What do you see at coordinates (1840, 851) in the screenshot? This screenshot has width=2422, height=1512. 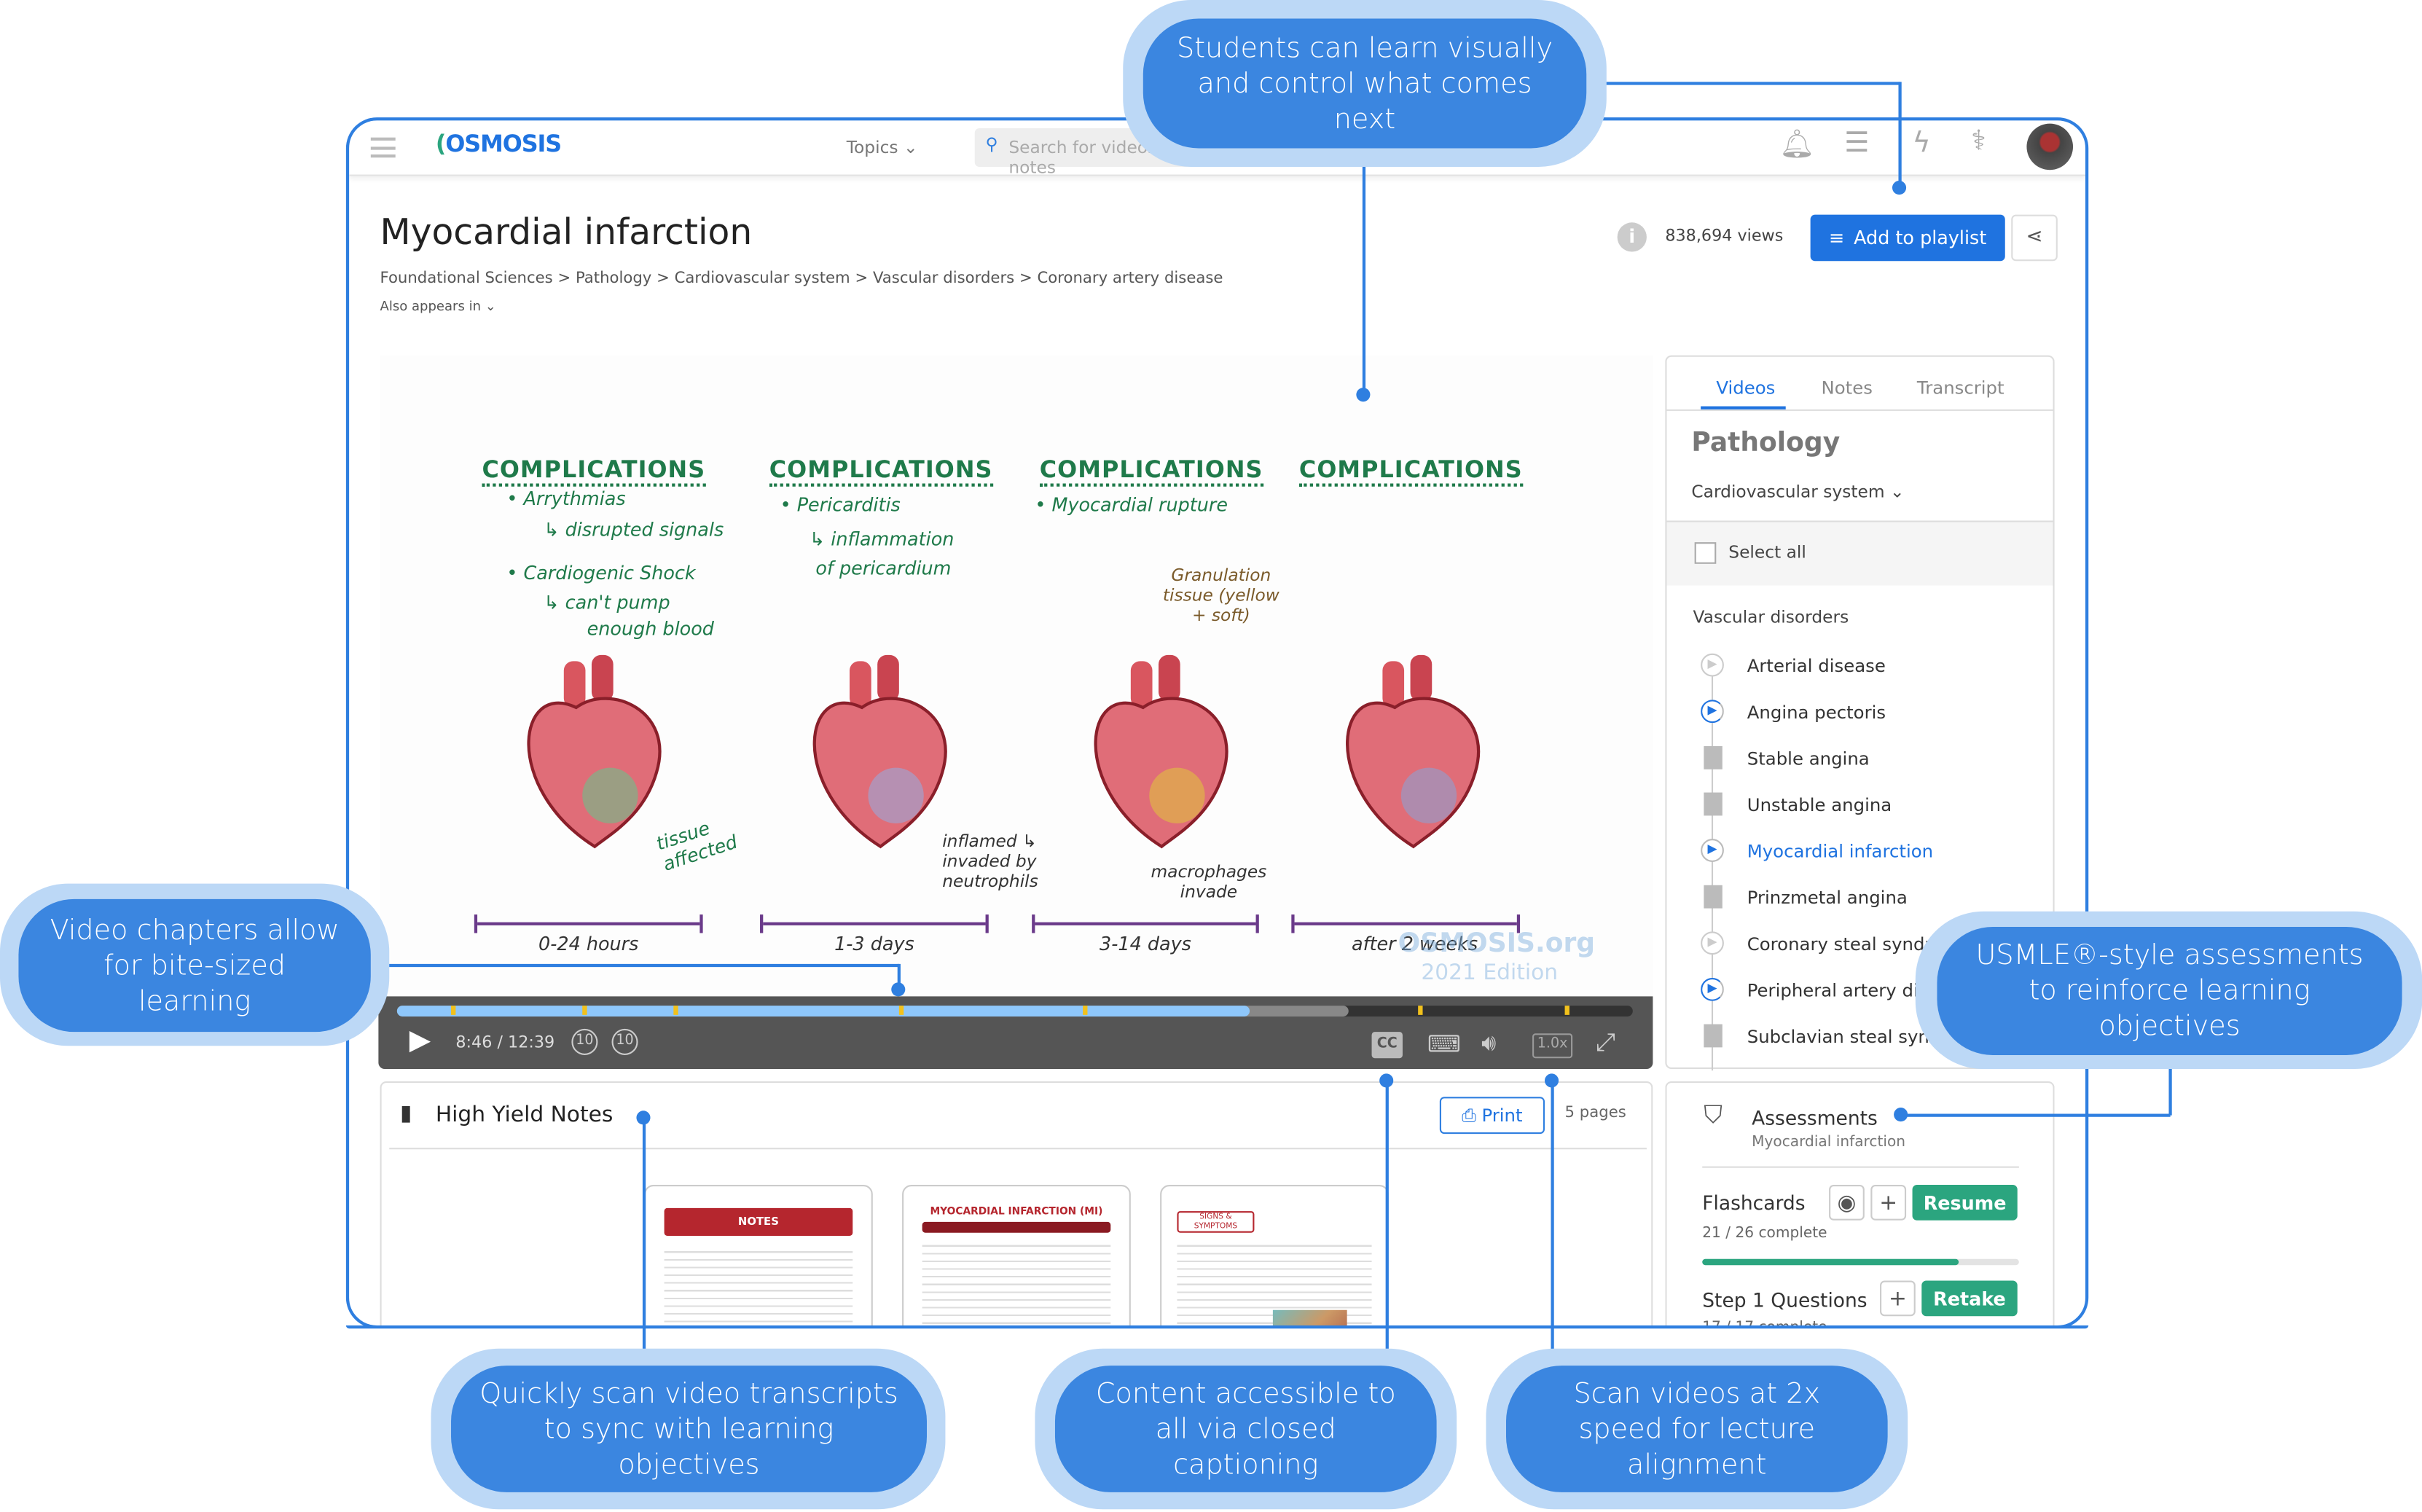 I see `sidebar-item: Myocardial infarction` at bounding box center [1840, 851].